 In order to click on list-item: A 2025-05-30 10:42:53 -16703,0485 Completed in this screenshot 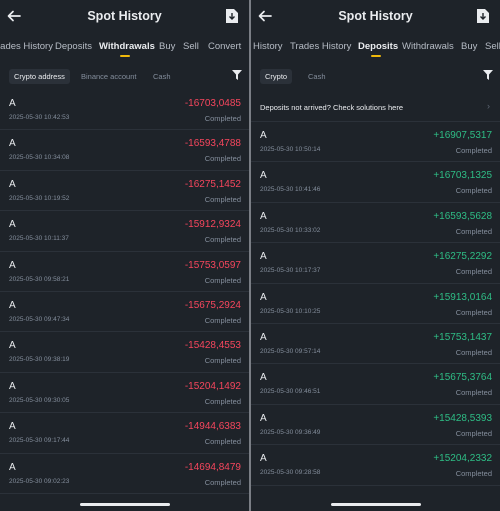, I will do `click(124, 110)`.